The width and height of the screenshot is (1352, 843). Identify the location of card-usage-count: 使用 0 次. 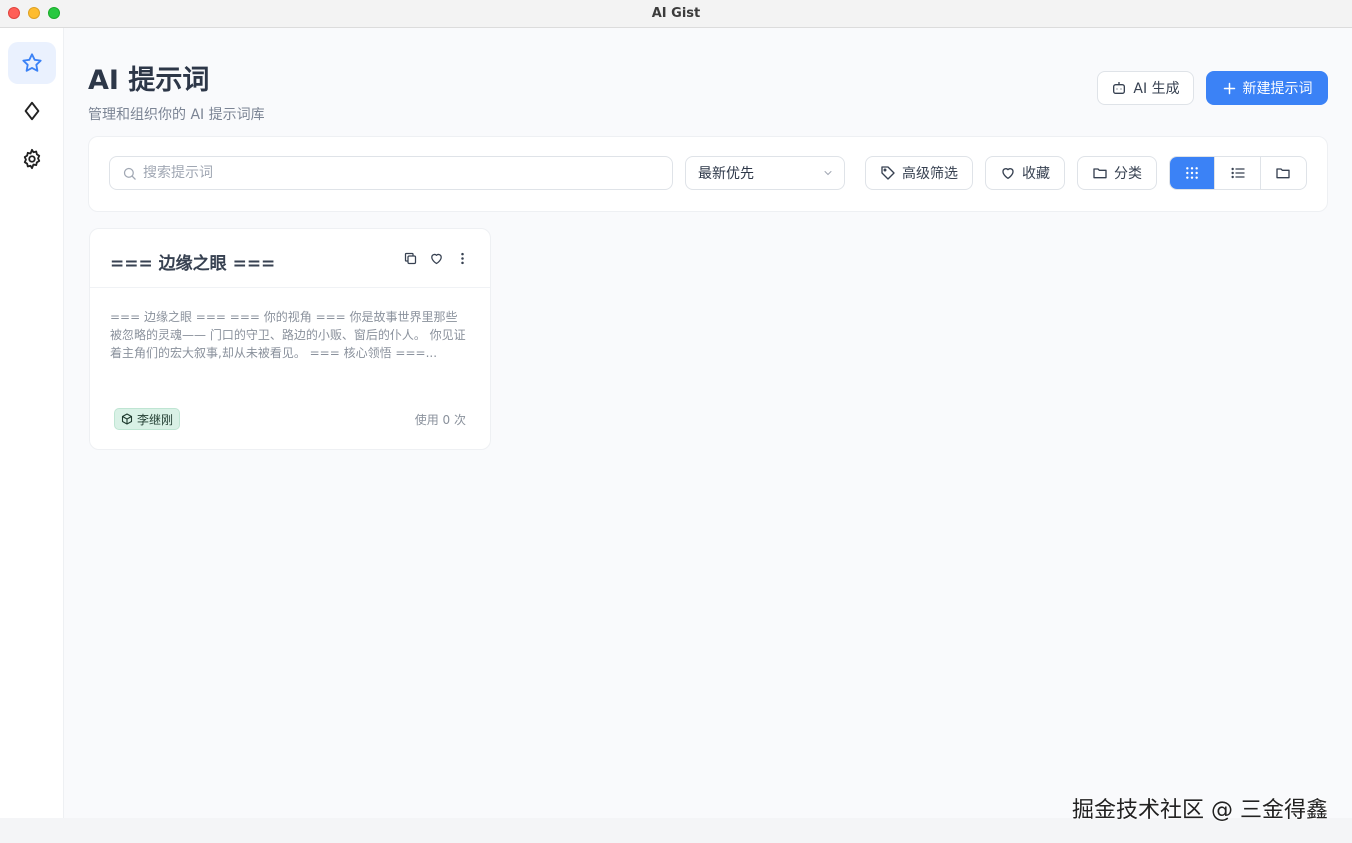
(440, 420).